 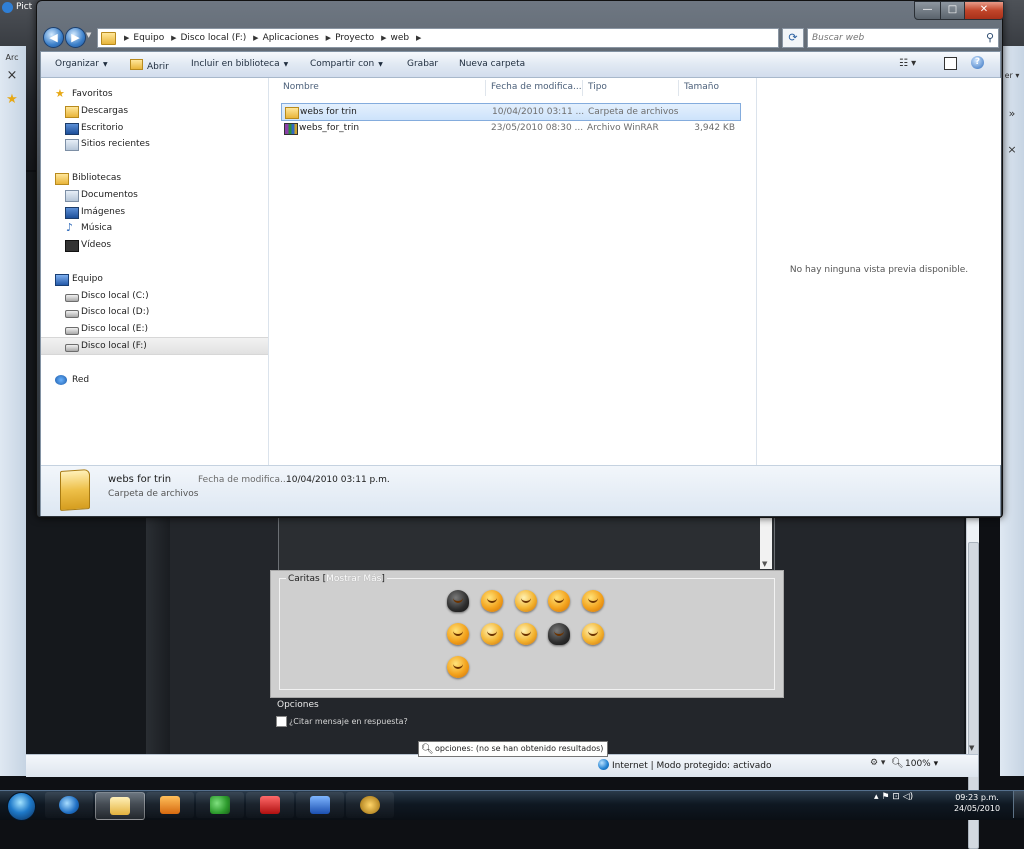 What do you see at coordinates (766, 542) in the screenshot?
I see `textarea-scrollbar: ▼` at bounding box center [766, 542].